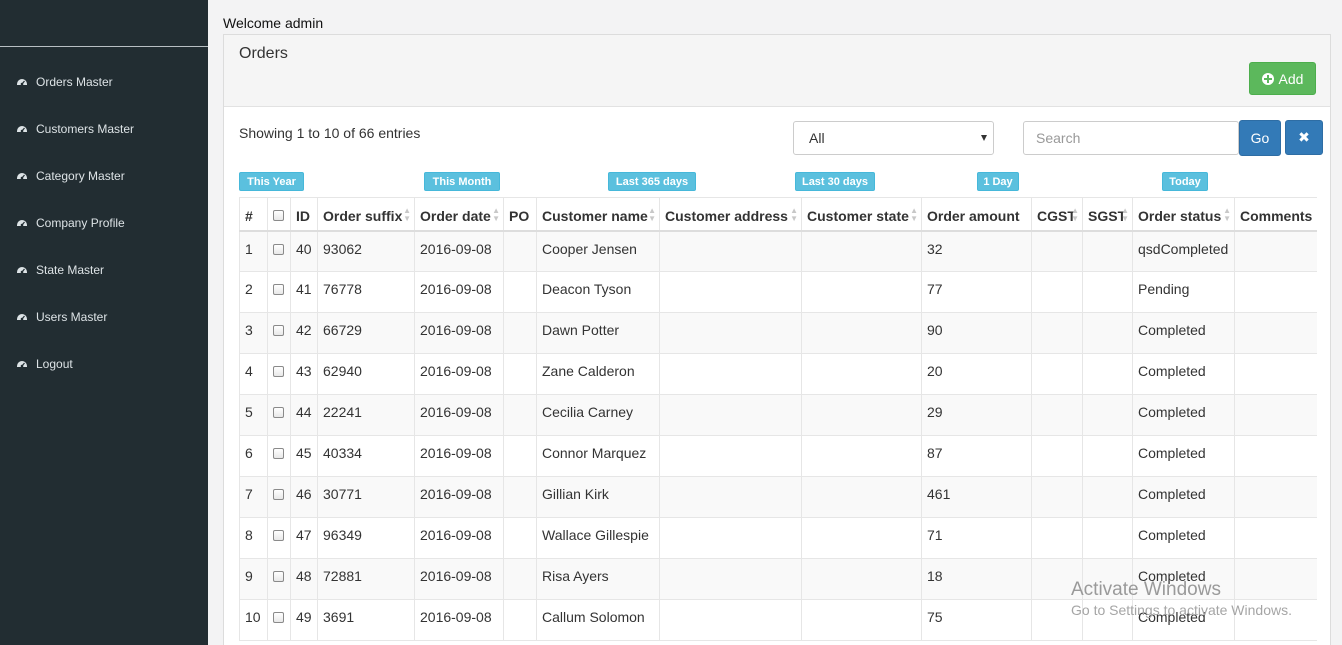 Image resolution: width=1342 pixels, height=645 pixels. Describe the element at coordinates (459, 214) in the screenshot. I see `column-header-order-date: Order date ▲ ▼` at that location.